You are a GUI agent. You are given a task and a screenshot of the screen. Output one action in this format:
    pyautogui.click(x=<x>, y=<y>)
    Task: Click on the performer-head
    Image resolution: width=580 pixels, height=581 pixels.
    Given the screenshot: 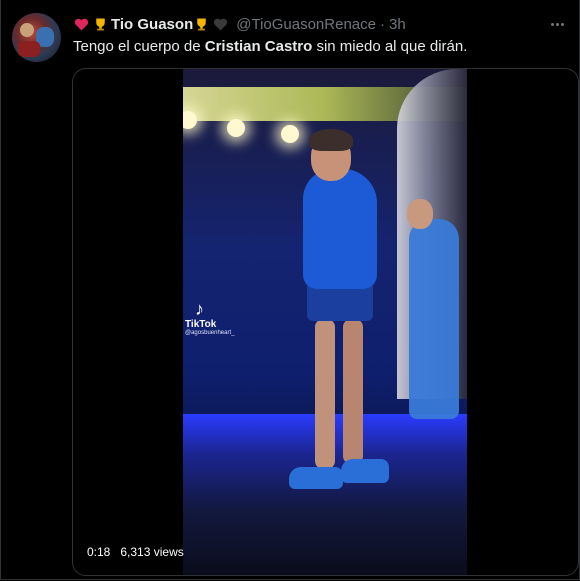 What is the action you would take?
    pyautogui.click(x=420, y=214)
    